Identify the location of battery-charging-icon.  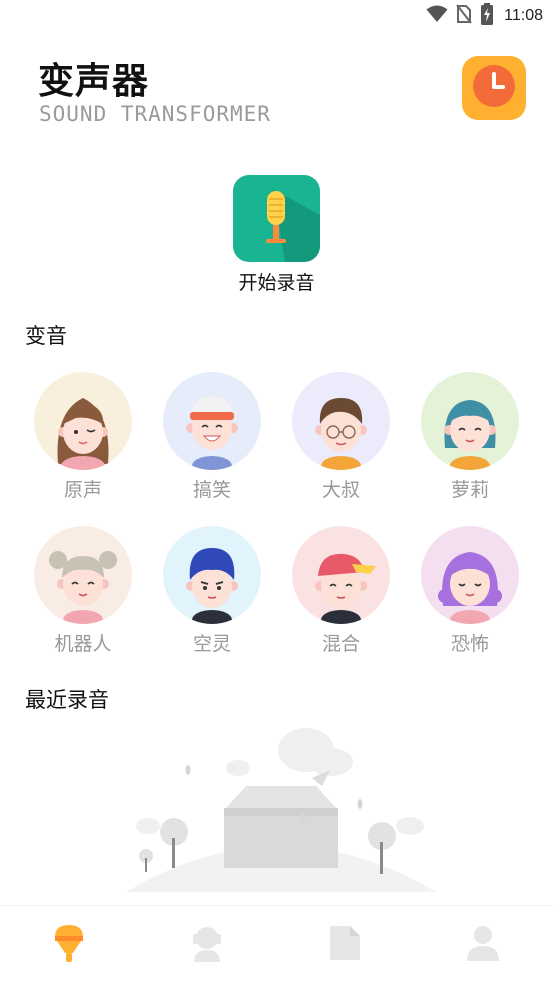
(487, 16).